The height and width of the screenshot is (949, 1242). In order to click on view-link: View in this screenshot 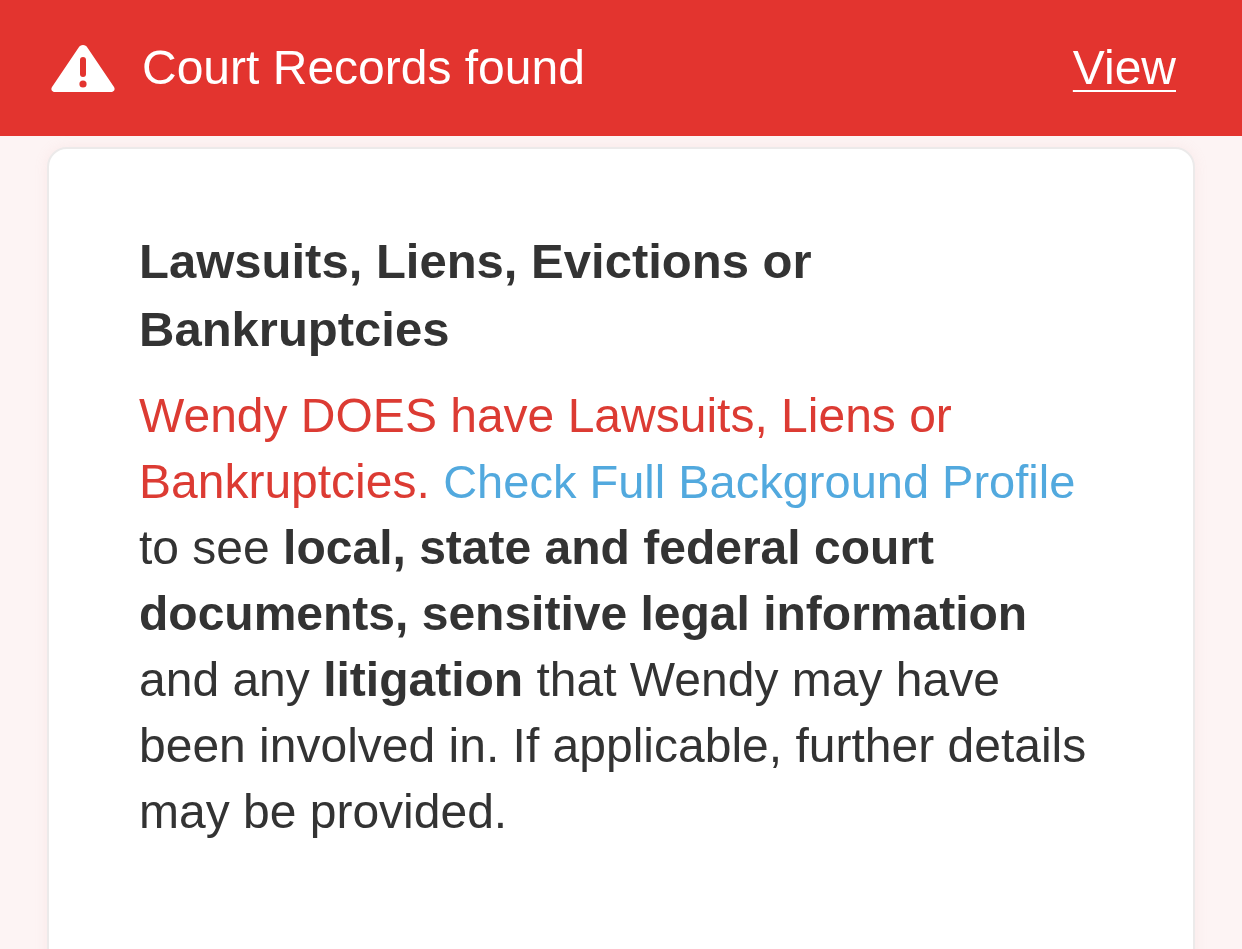, I will do `click(1124, 68)`.